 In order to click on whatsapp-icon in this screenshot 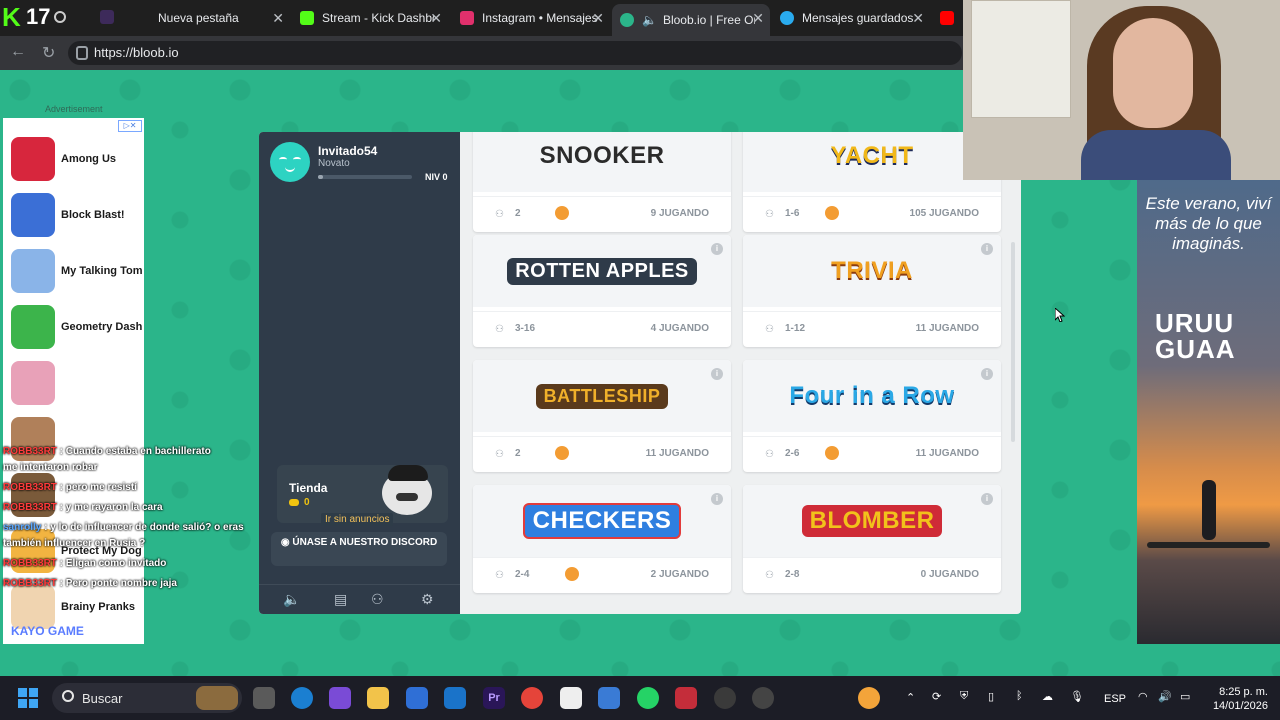, I will do `click(648, 698)`.